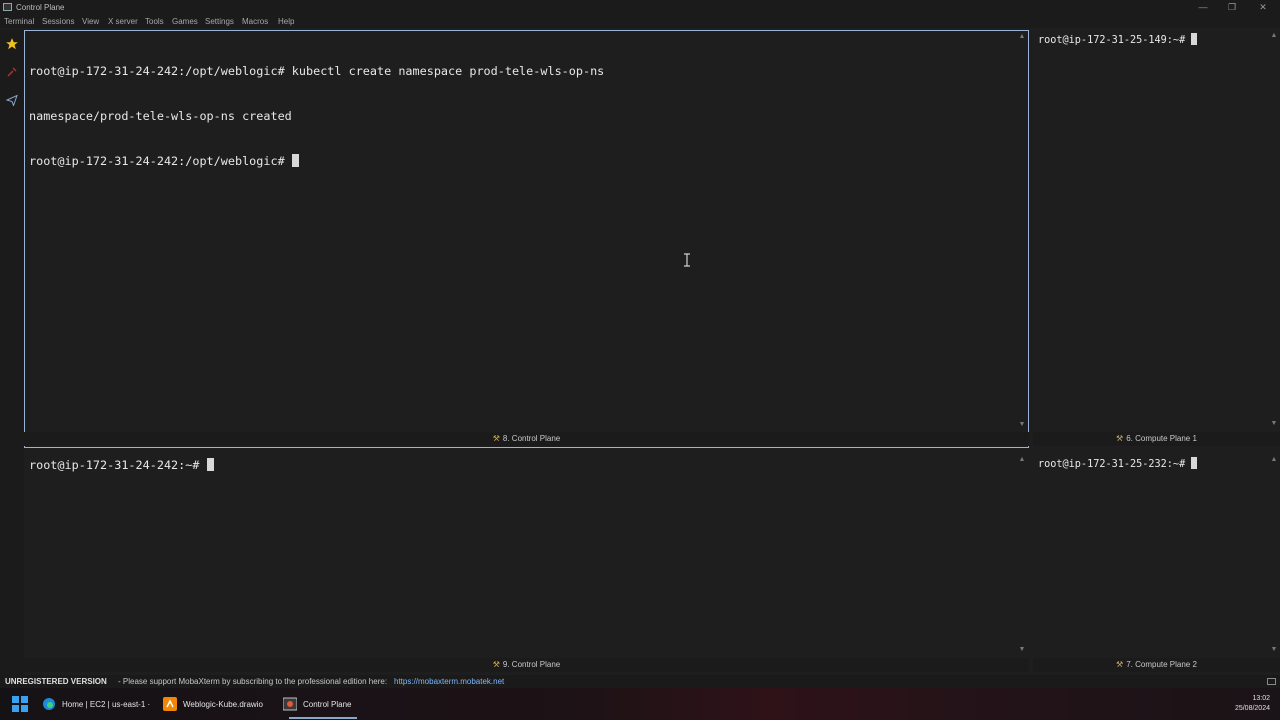  Describe the element at coordinates (219, 21) in the screenshot. I see `menu-settings: Settings` at that location.